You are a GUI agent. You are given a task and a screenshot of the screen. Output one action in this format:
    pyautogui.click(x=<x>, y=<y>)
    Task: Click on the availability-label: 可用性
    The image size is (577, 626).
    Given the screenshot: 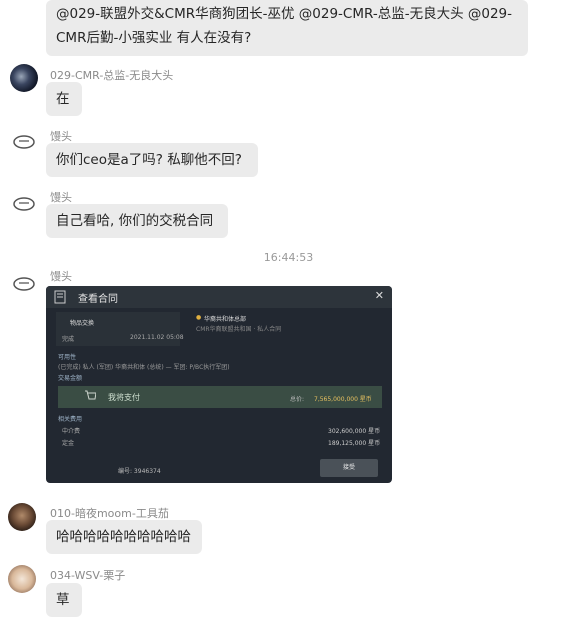 What is the action you would take?
    pyautogui.click(x=67, y=357)
    